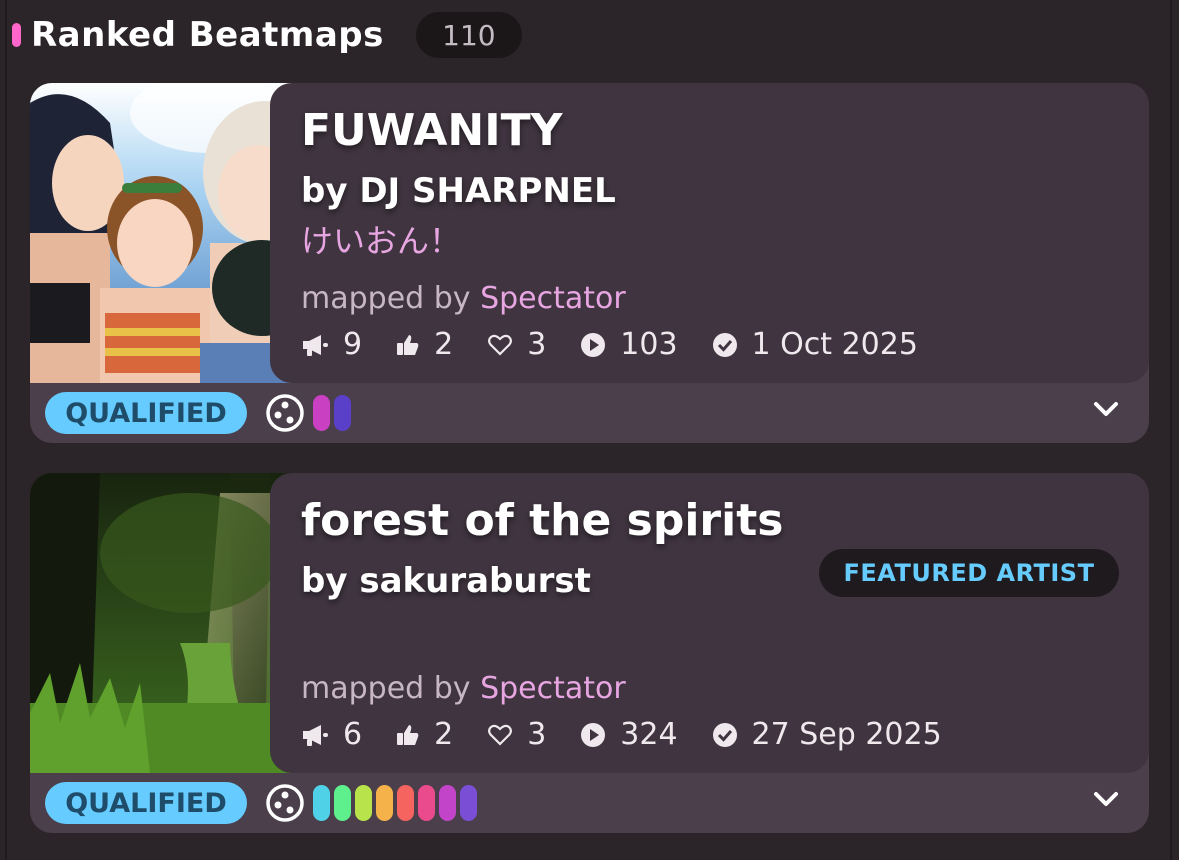  What do you see at coordinates (846, 734) in the screenshot?
I see `ranked-date: 27 Sep 2025` at bounding box center [846, 734].